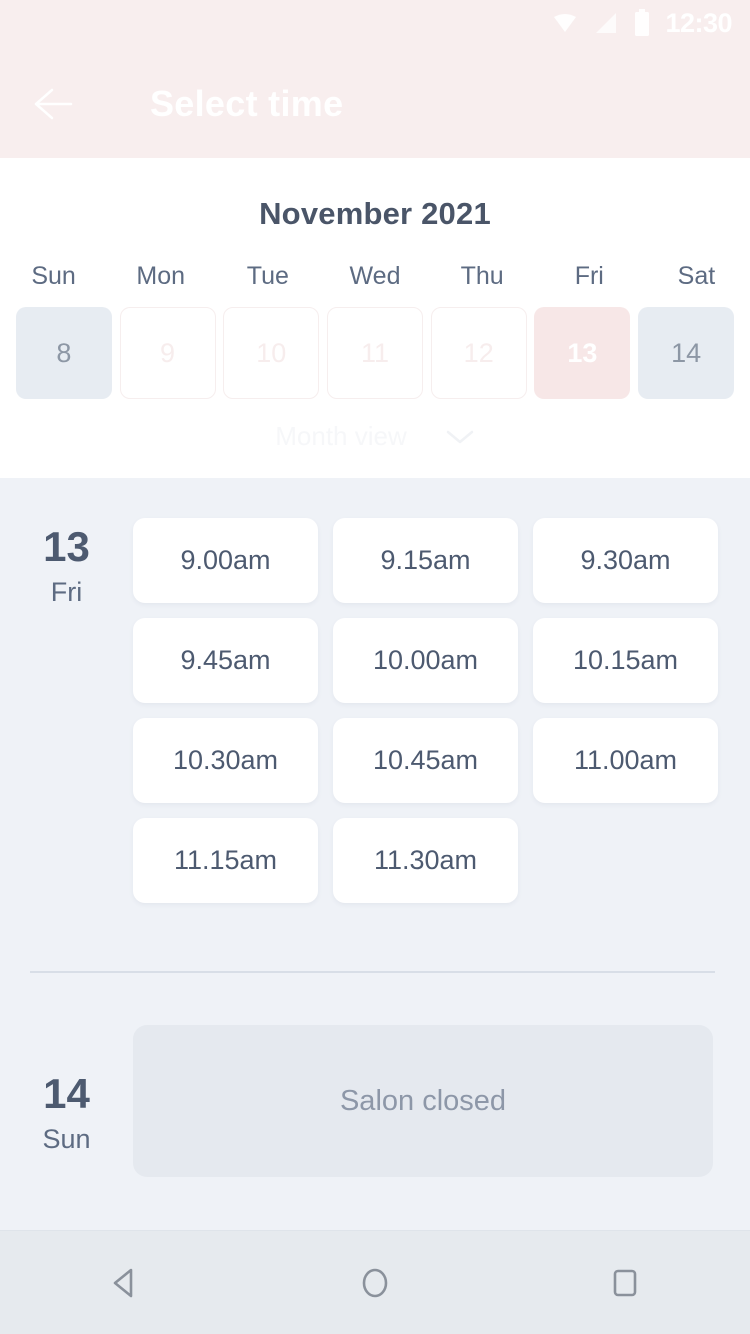 This screenshot has width=750, height=1334. I want to click on recents-square-icon, so click(625, 1282).